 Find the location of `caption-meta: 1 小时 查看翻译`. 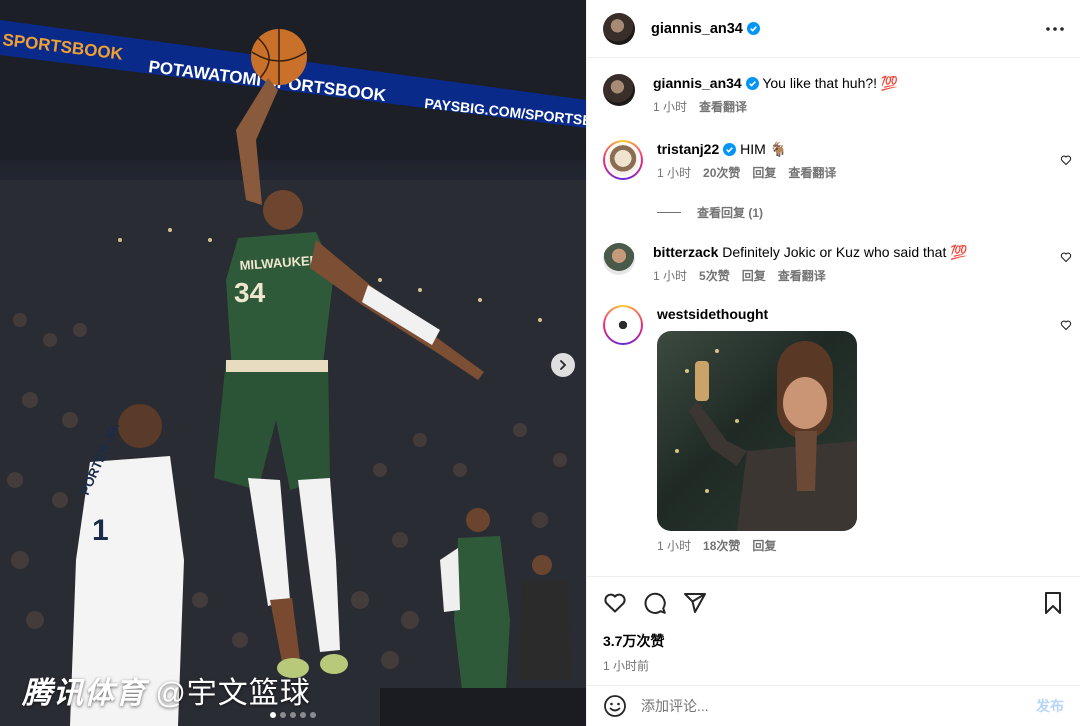

caption-meta: 1 小时 查看翻译 is located at coordinates (775, 107).